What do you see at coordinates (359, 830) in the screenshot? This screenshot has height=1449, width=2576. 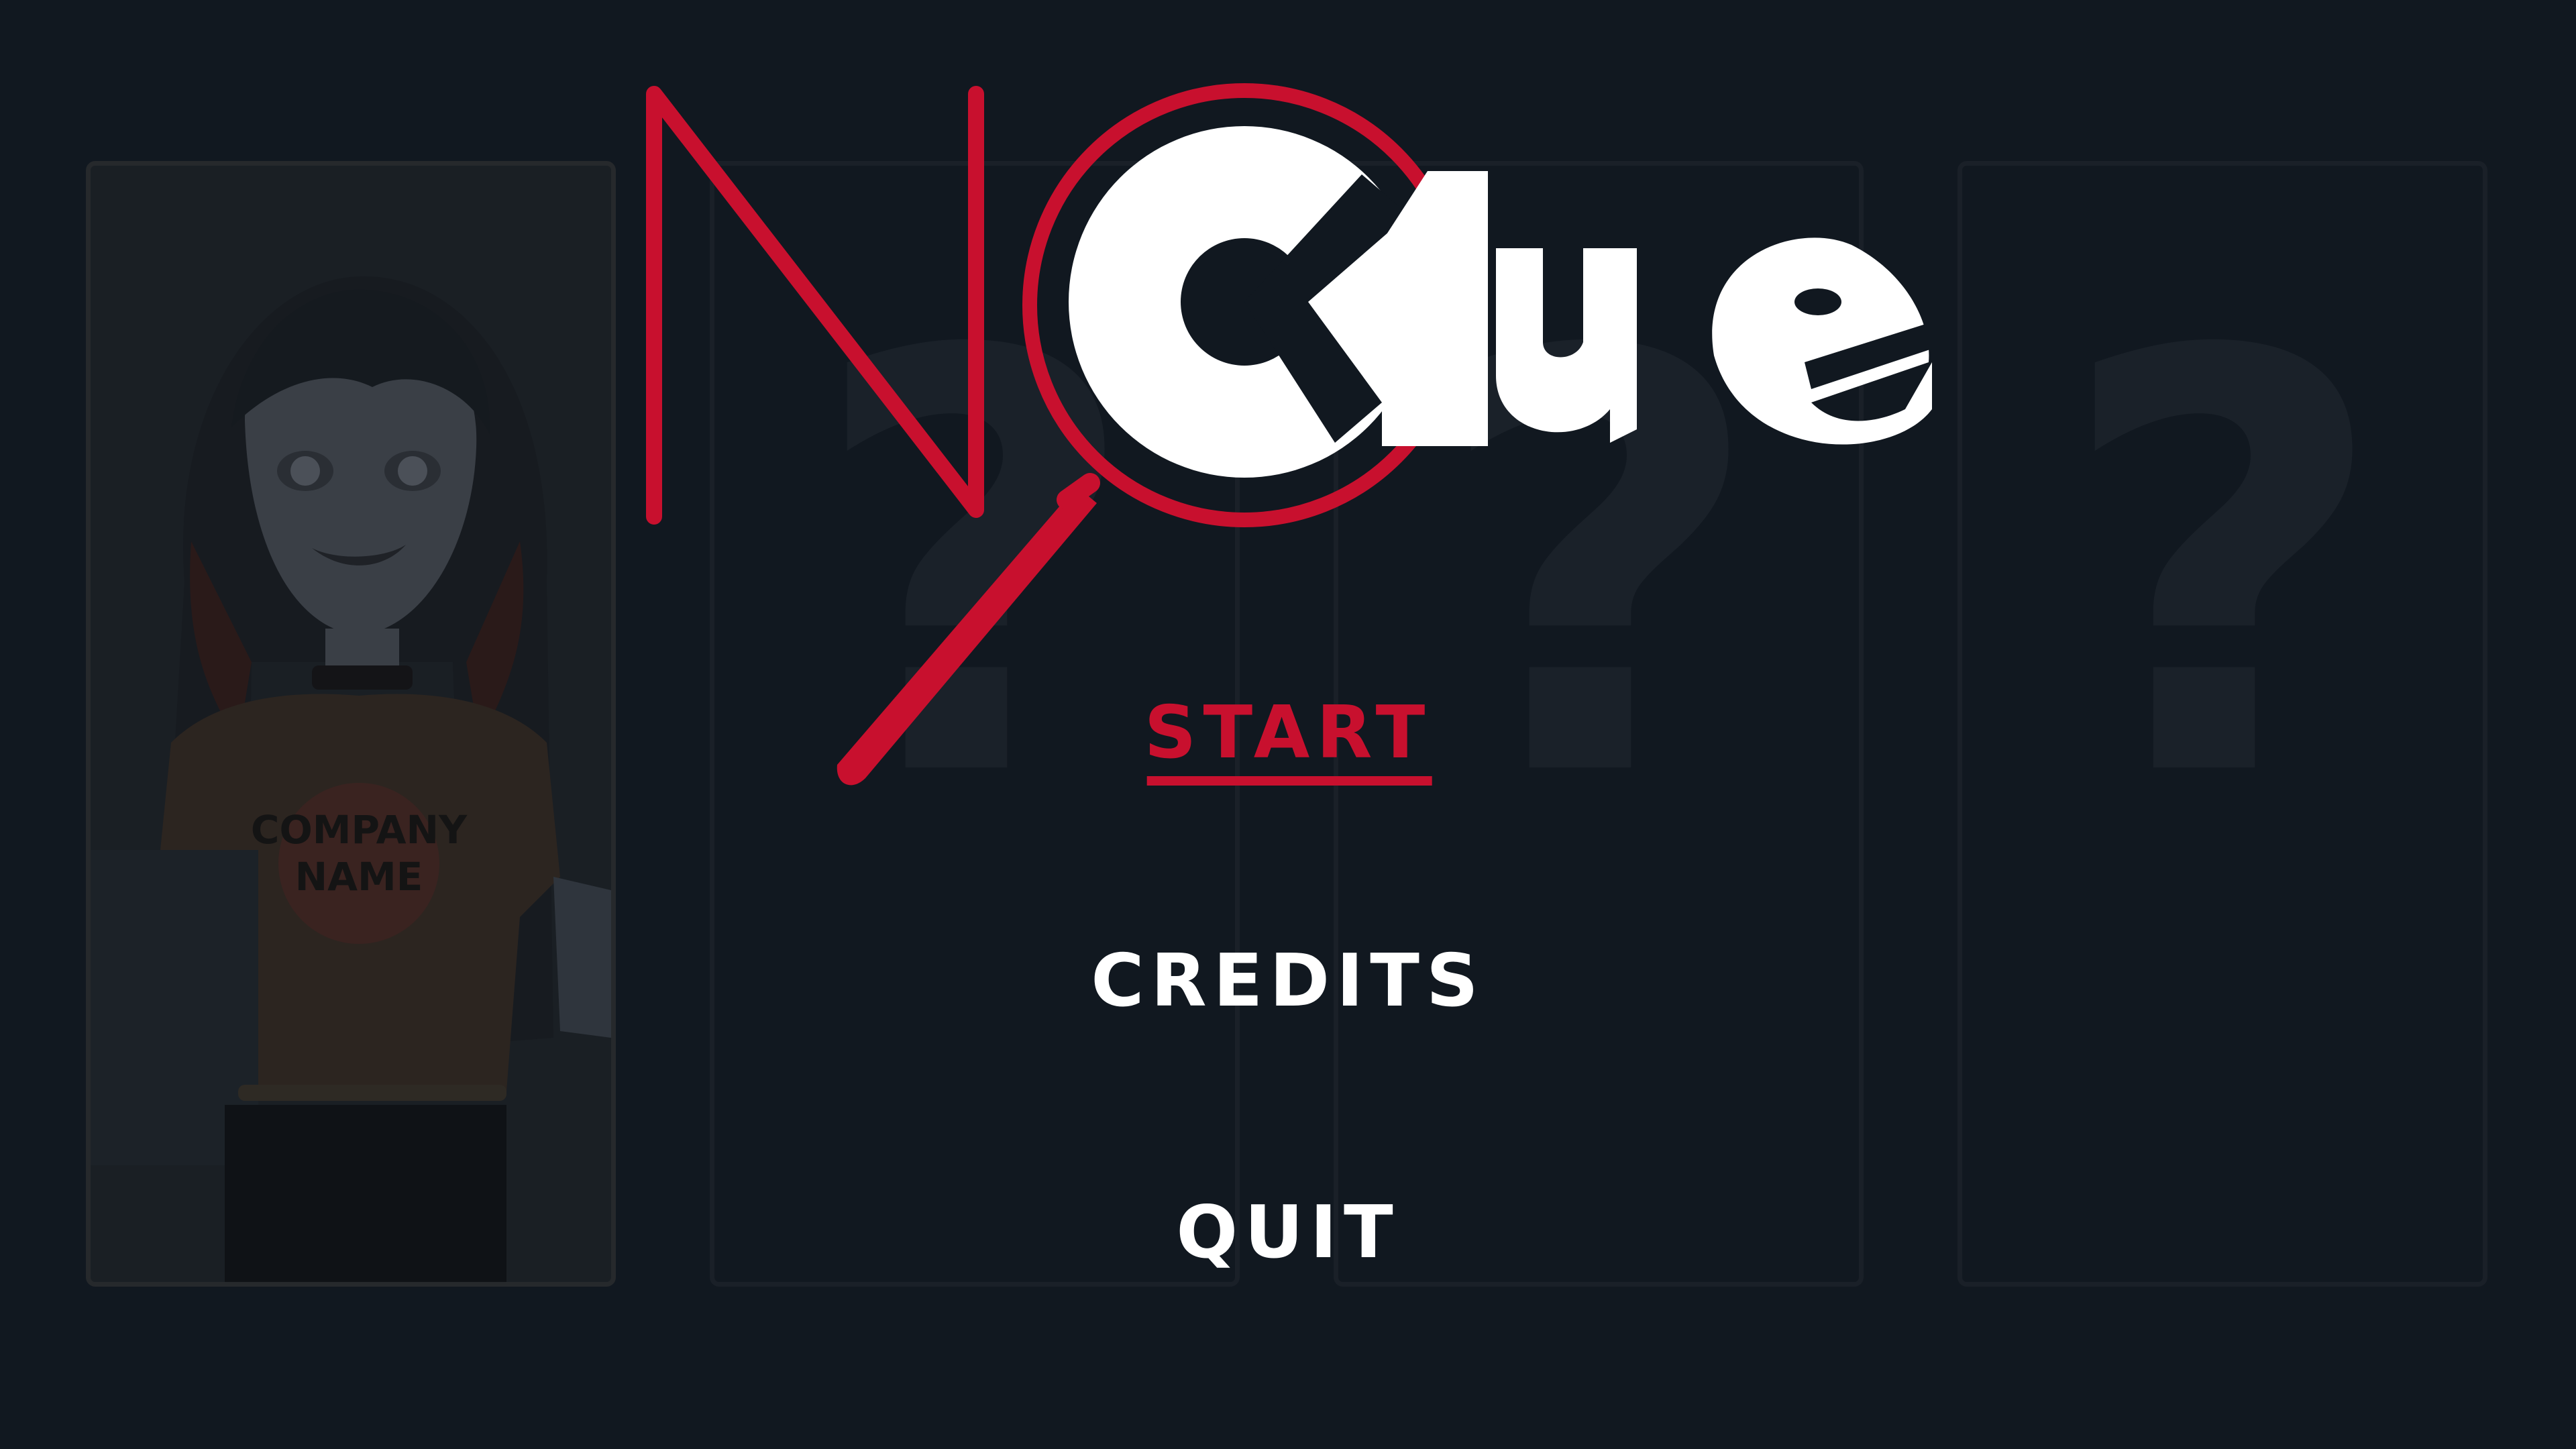 I see `shirt-logo-text: COMPANY` at bounding box center [359, 830].